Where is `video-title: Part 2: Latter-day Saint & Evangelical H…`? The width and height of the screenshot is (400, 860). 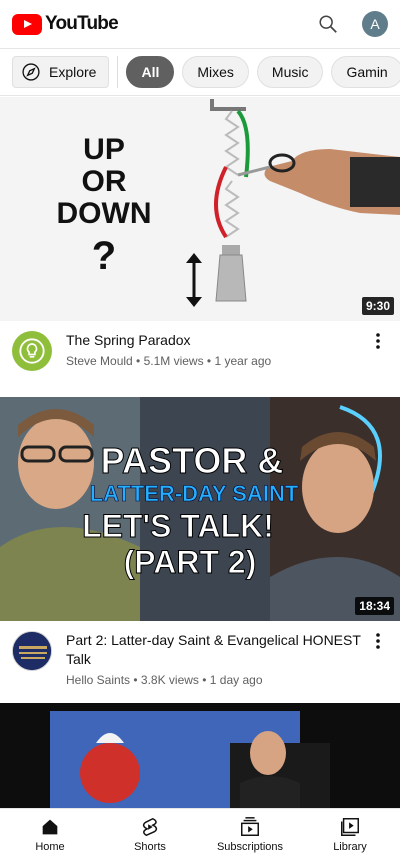
video-title: Part 2: Latter-day Saint & Evangelical H… is located at coordinates (217, 650).